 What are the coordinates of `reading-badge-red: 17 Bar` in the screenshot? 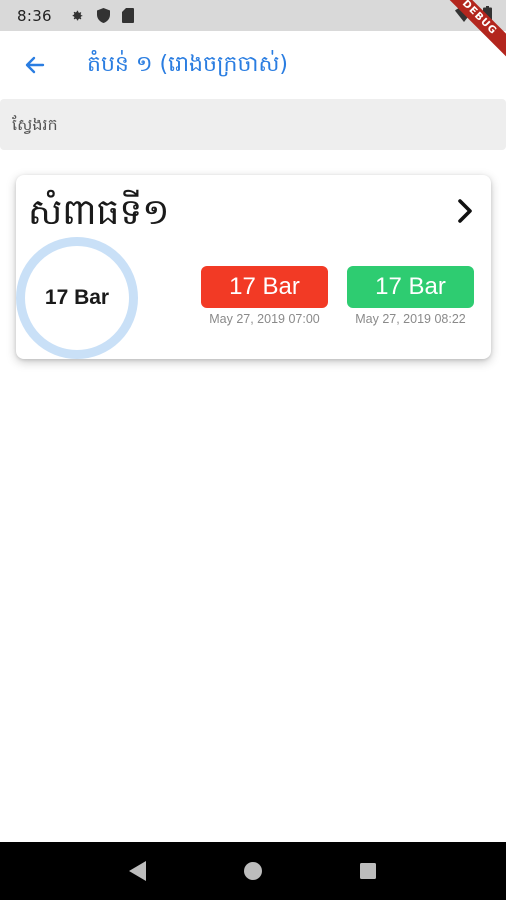 It's located at (264, 287).